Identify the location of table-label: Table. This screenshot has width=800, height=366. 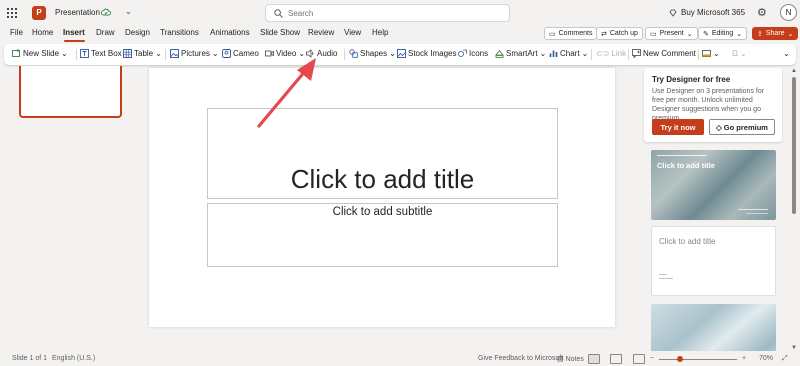
(144, 53).